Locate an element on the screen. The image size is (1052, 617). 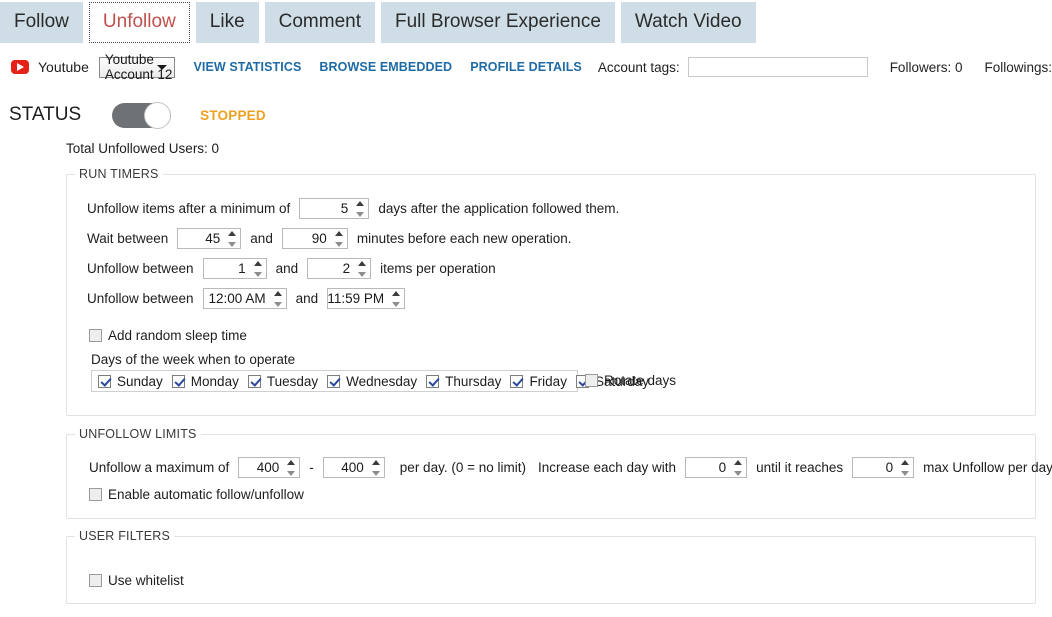
add-random-sleep-row: Add random sleep time is located at coordinates (168, 335).